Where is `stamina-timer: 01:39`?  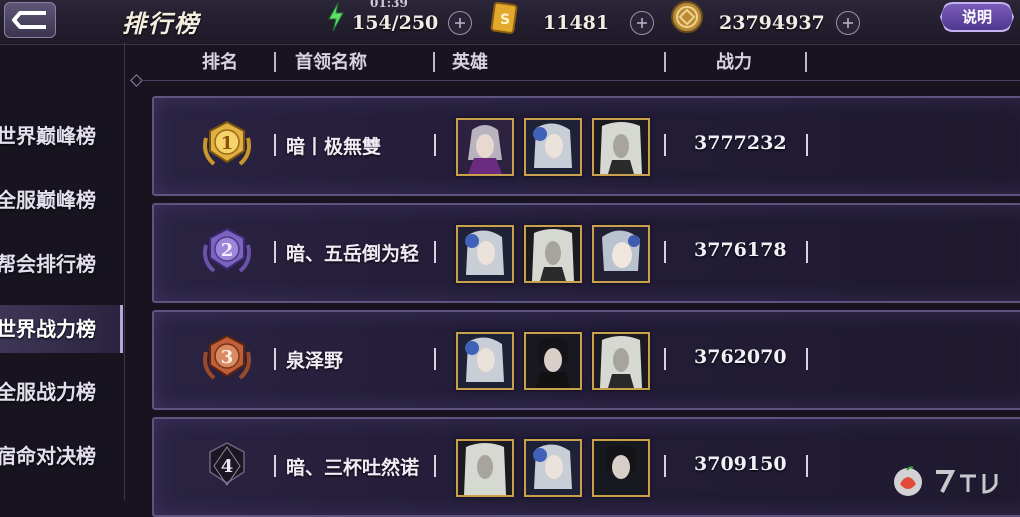
stamina-timer: 01:39 is located at coordinates (389, 5).